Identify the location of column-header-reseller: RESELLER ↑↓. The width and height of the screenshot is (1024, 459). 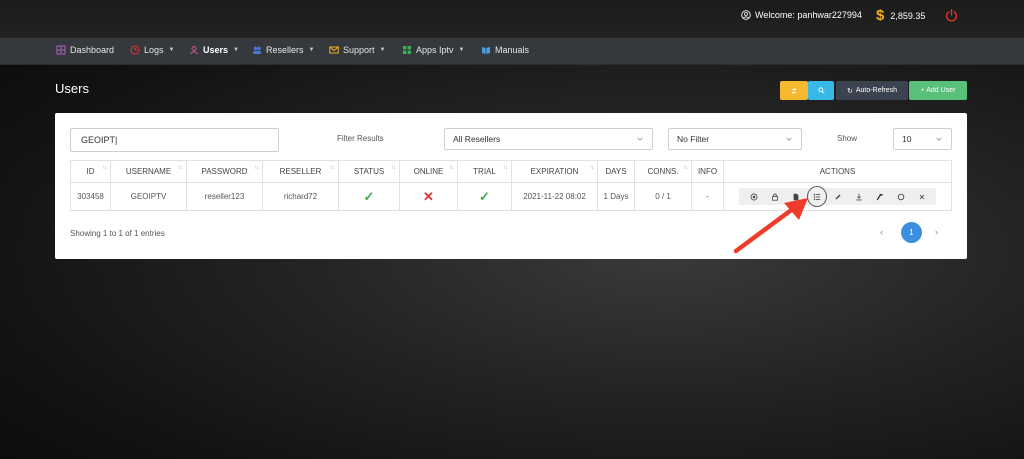
(300, 171).